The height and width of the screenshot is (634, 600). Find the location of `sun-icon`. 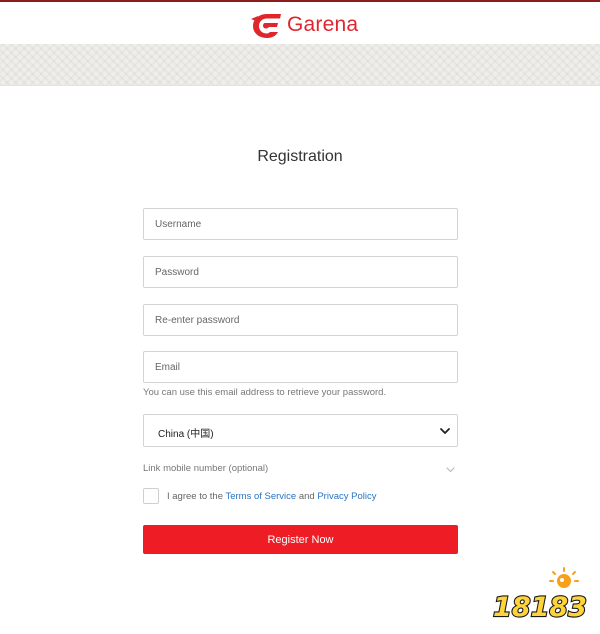

sun-icon is located at coordinates (564, 577).